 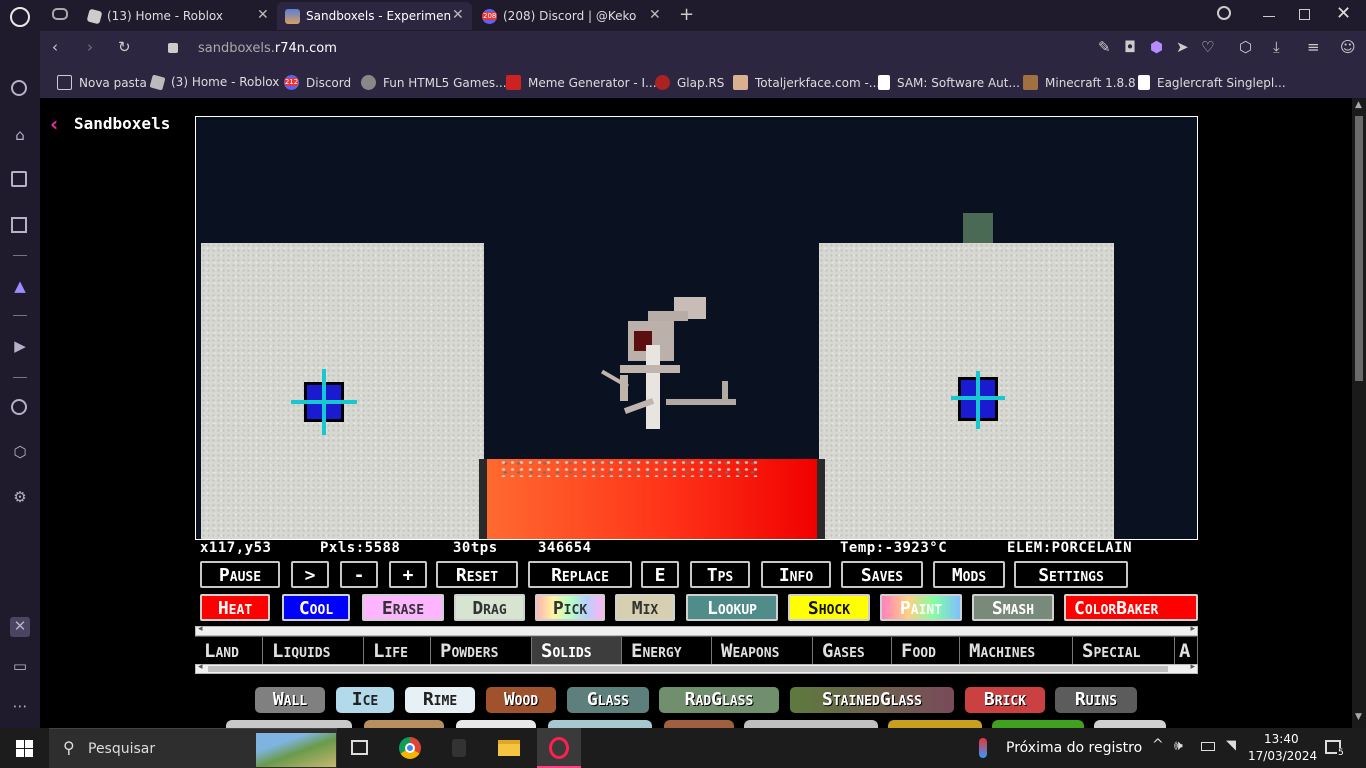 What do you see at coordinates (20, 666) in the screenshot?
I see `gallery-icon: ▭` at bounding box center [20, 666].